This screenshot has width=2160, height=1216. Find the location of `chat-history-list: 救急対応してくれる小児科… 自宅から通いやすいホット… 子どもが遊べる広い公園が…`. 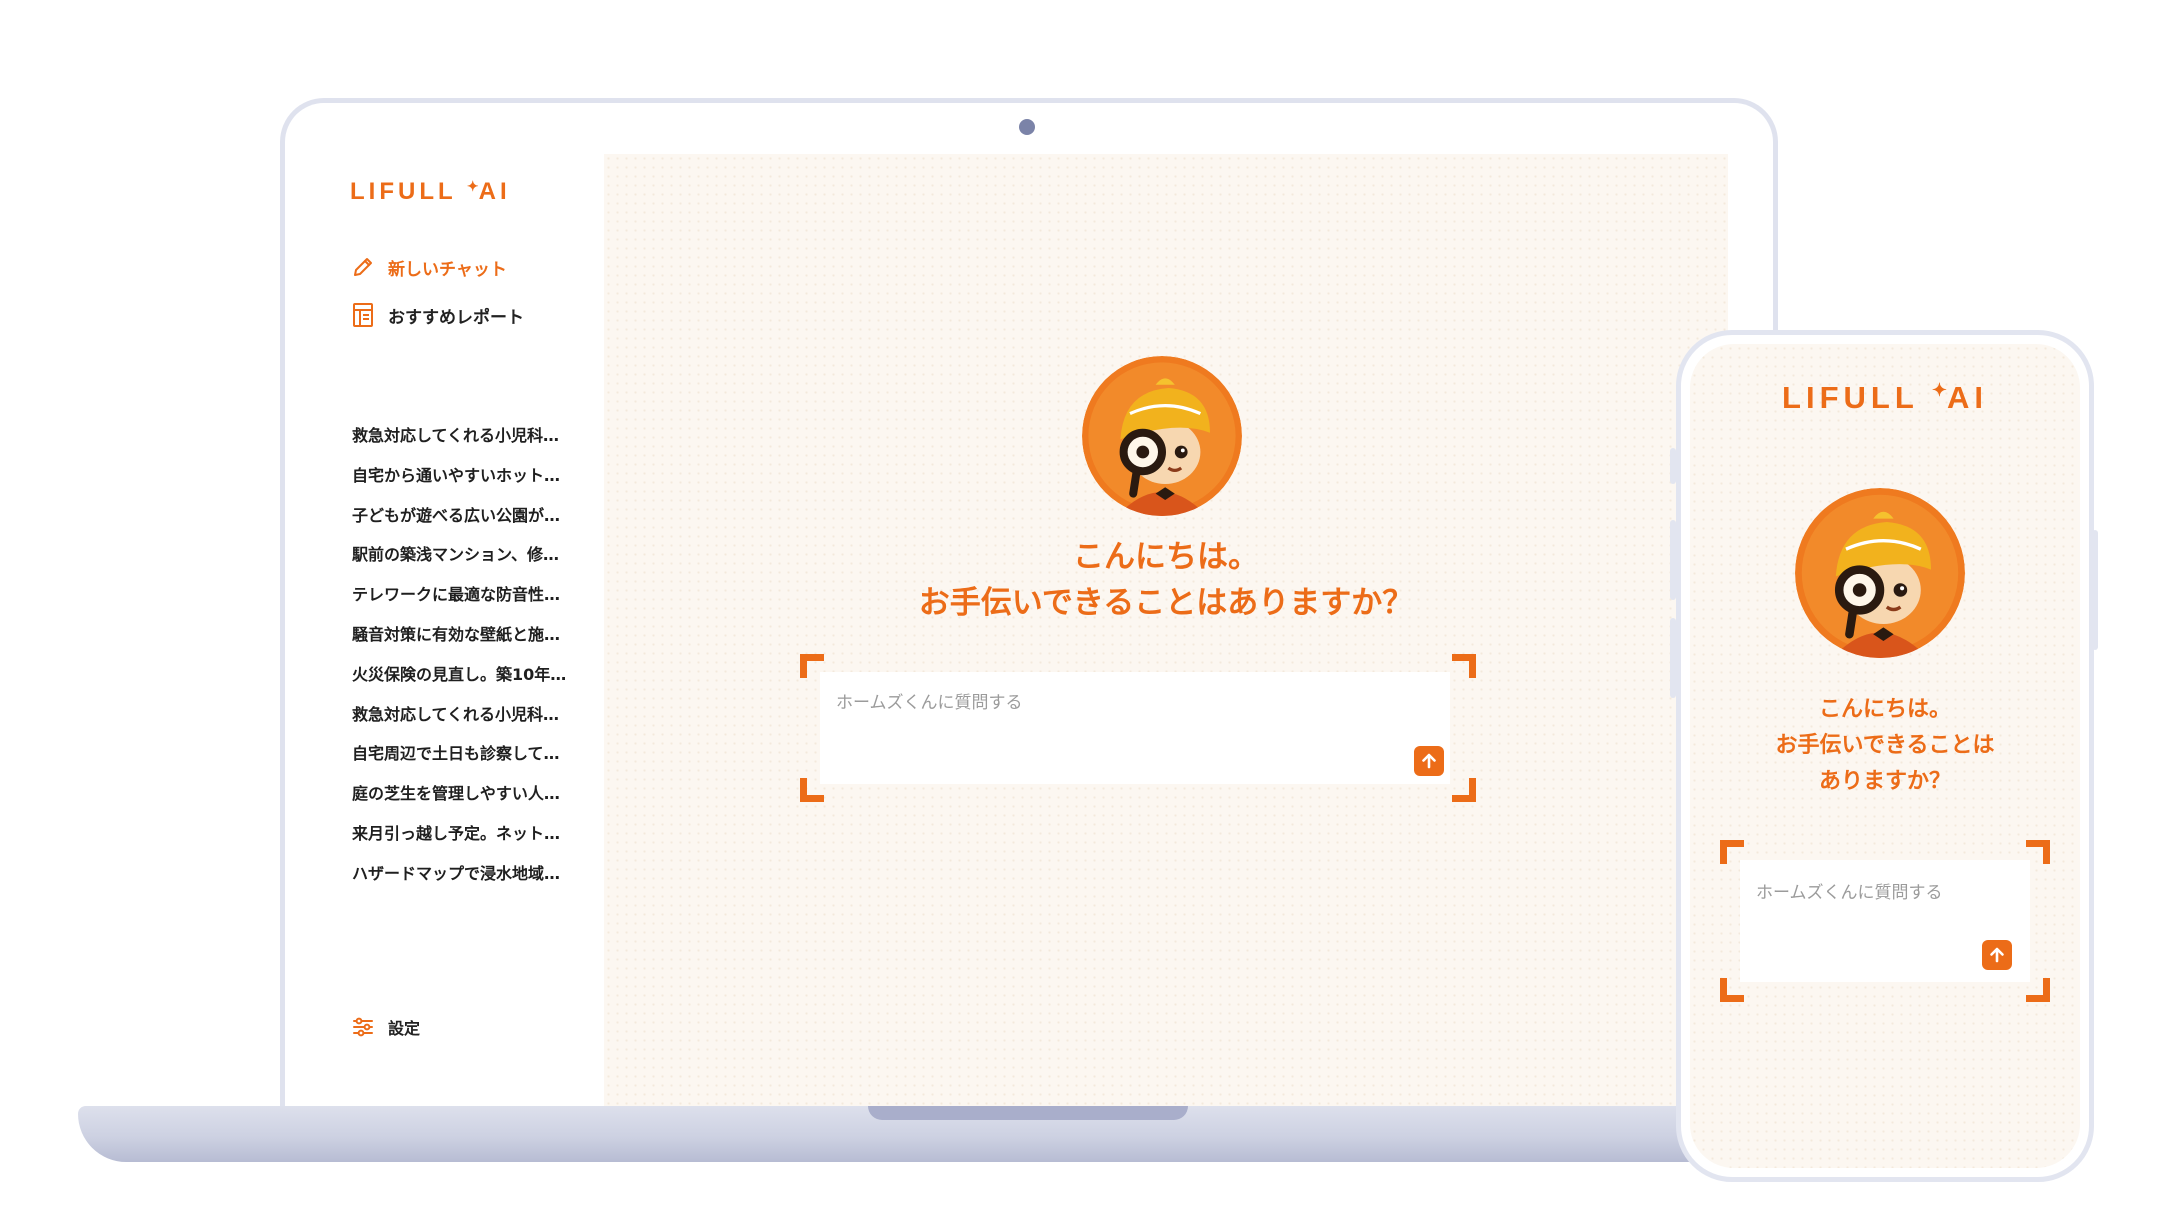

chat-history-list: 救急対応してくれる小児科… 自宅から通いやすいホット… 子どもが遊べる広い公園が… is located at coordinates (472, 655).